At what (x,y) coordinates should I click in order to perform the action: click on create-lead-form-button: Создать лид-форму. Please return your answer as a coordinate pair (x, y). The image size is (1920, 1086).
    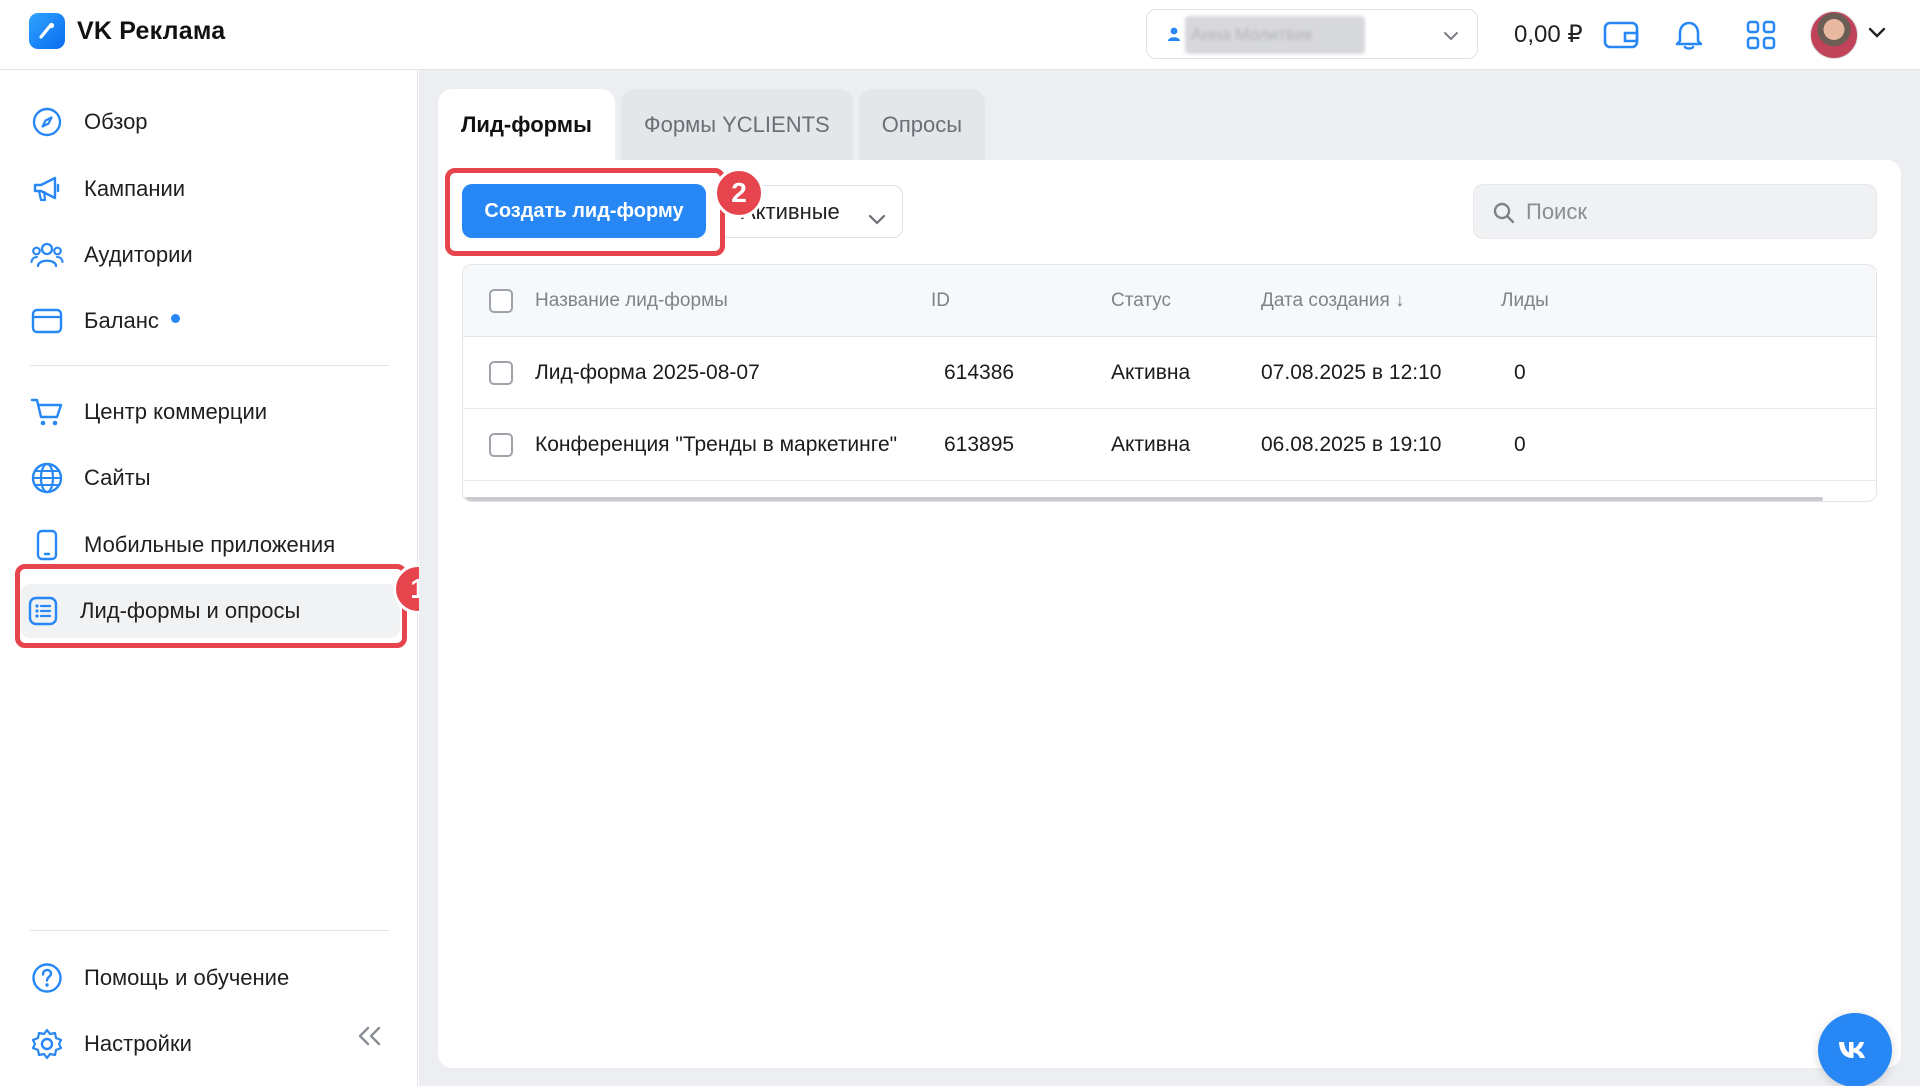
    Looking at the image, I should click on (584, 211).